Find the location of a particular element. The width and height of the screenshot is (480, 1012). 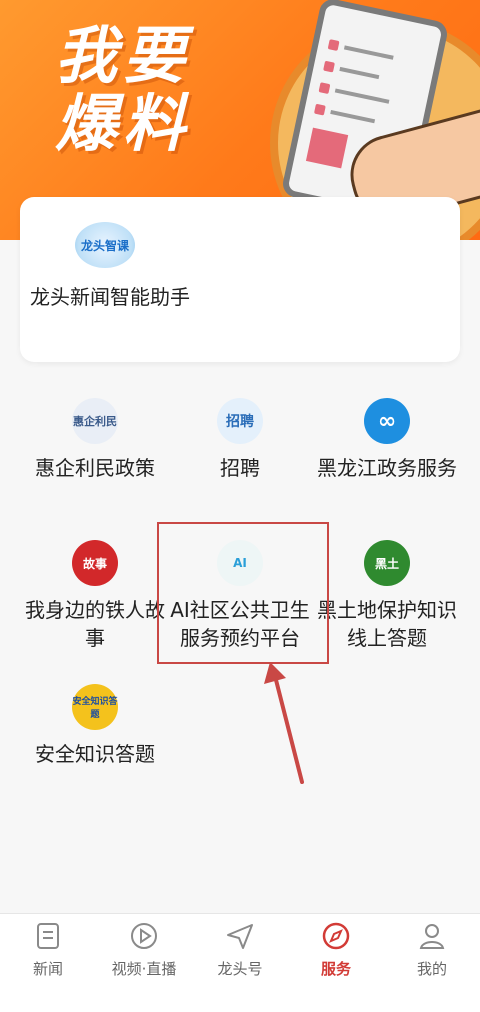

tab-service: 服务 is located at coordinates (336, 949).